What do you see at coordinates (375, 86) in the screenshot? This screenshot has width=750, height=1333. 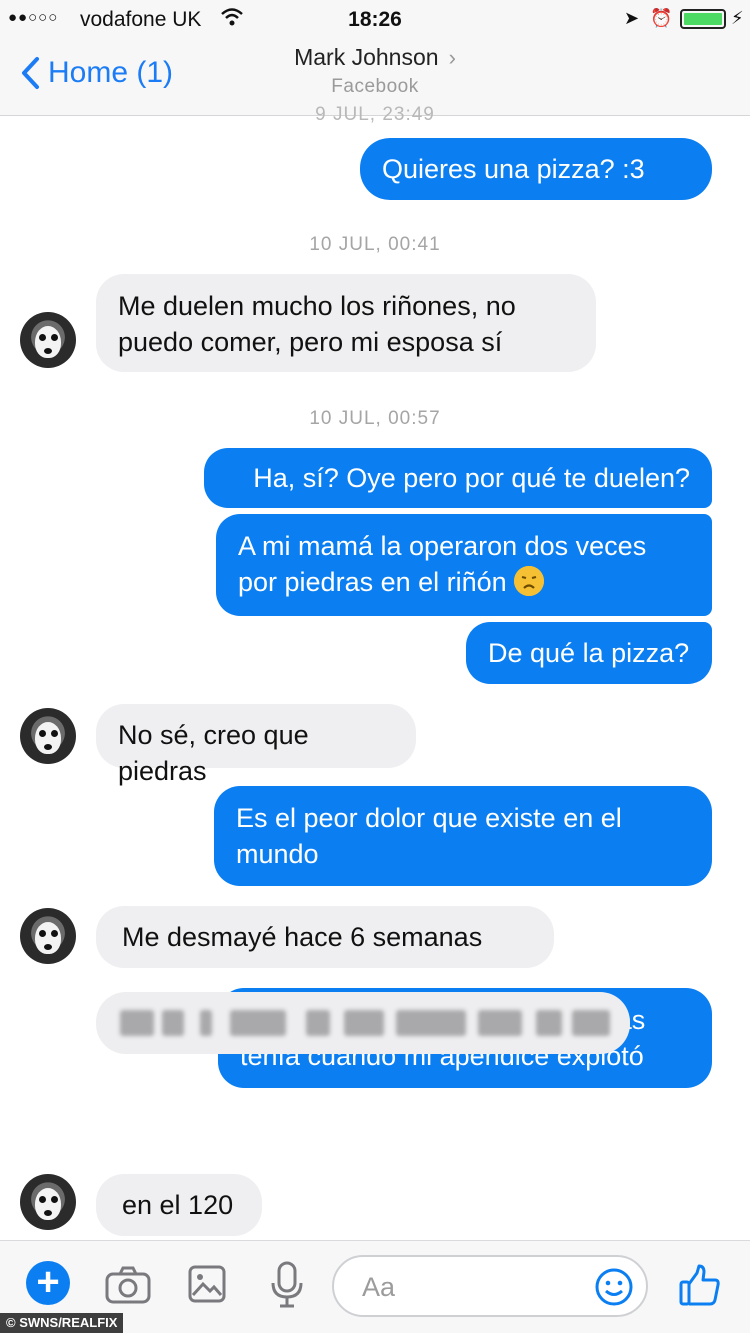 I see `contact-source: Facebook` at bounding box center [375, 86].